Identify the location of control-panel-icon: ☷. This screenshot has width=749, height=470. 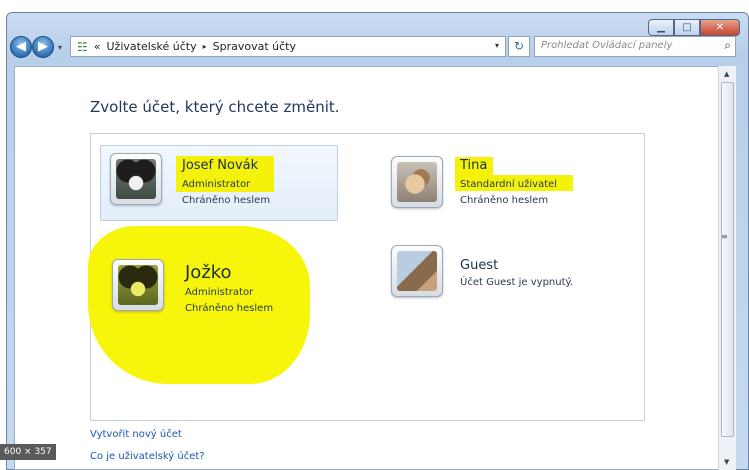
(82, 46).